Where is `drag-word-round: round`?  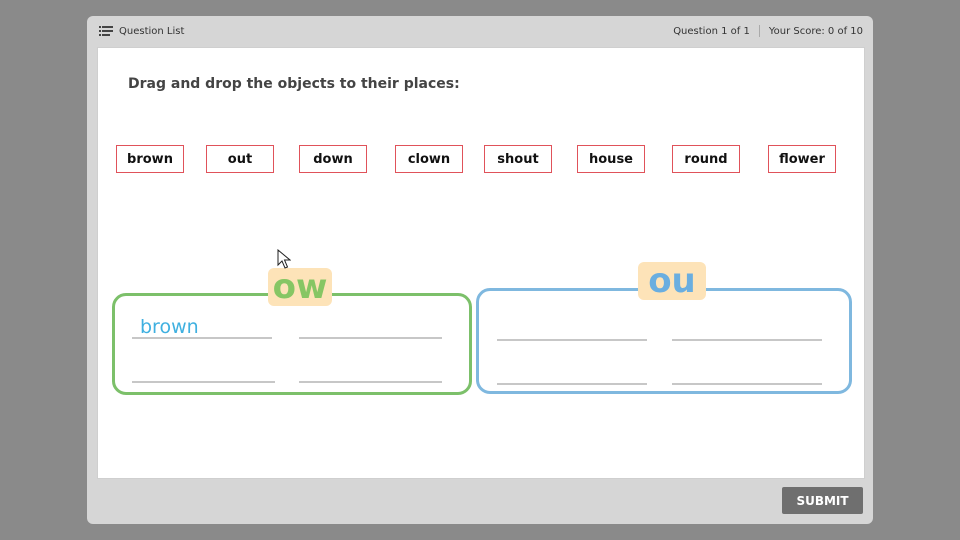 drag-word-round: round is located at coordinates (706, 159).